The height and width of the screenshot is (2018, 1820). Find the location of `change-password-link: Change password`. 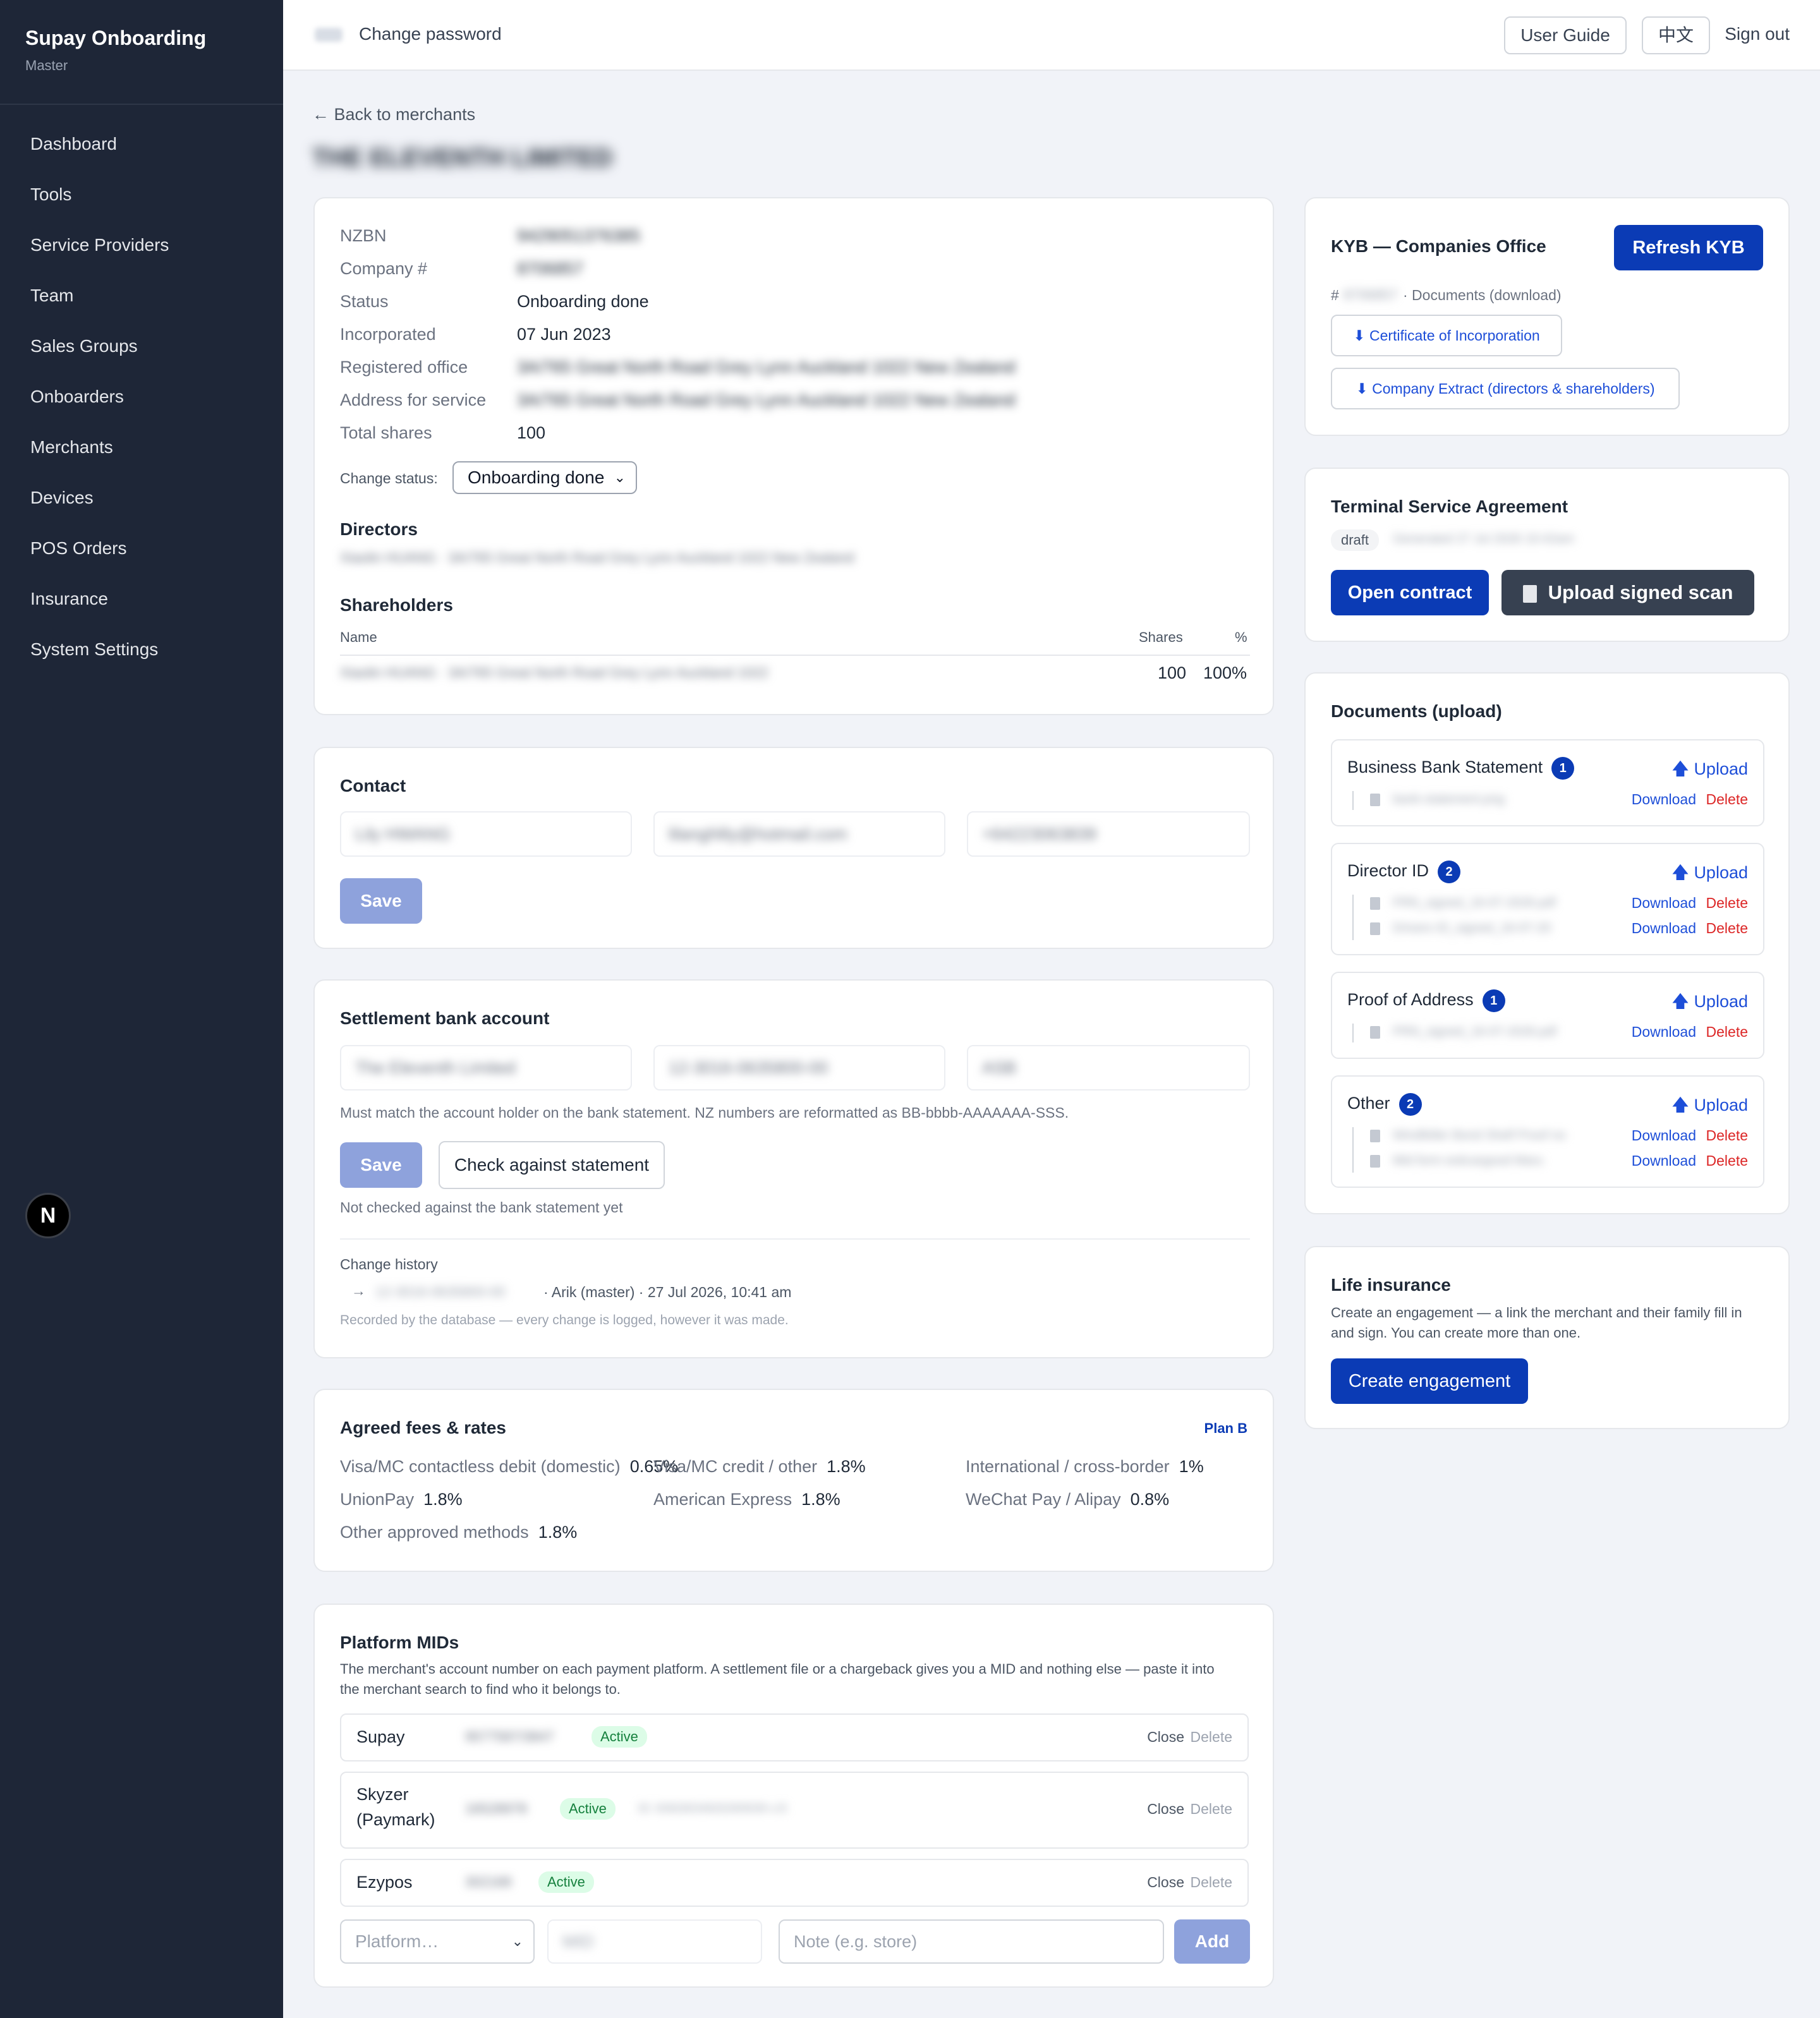

change-password-link: Change password is located at coordinates (430, 34).